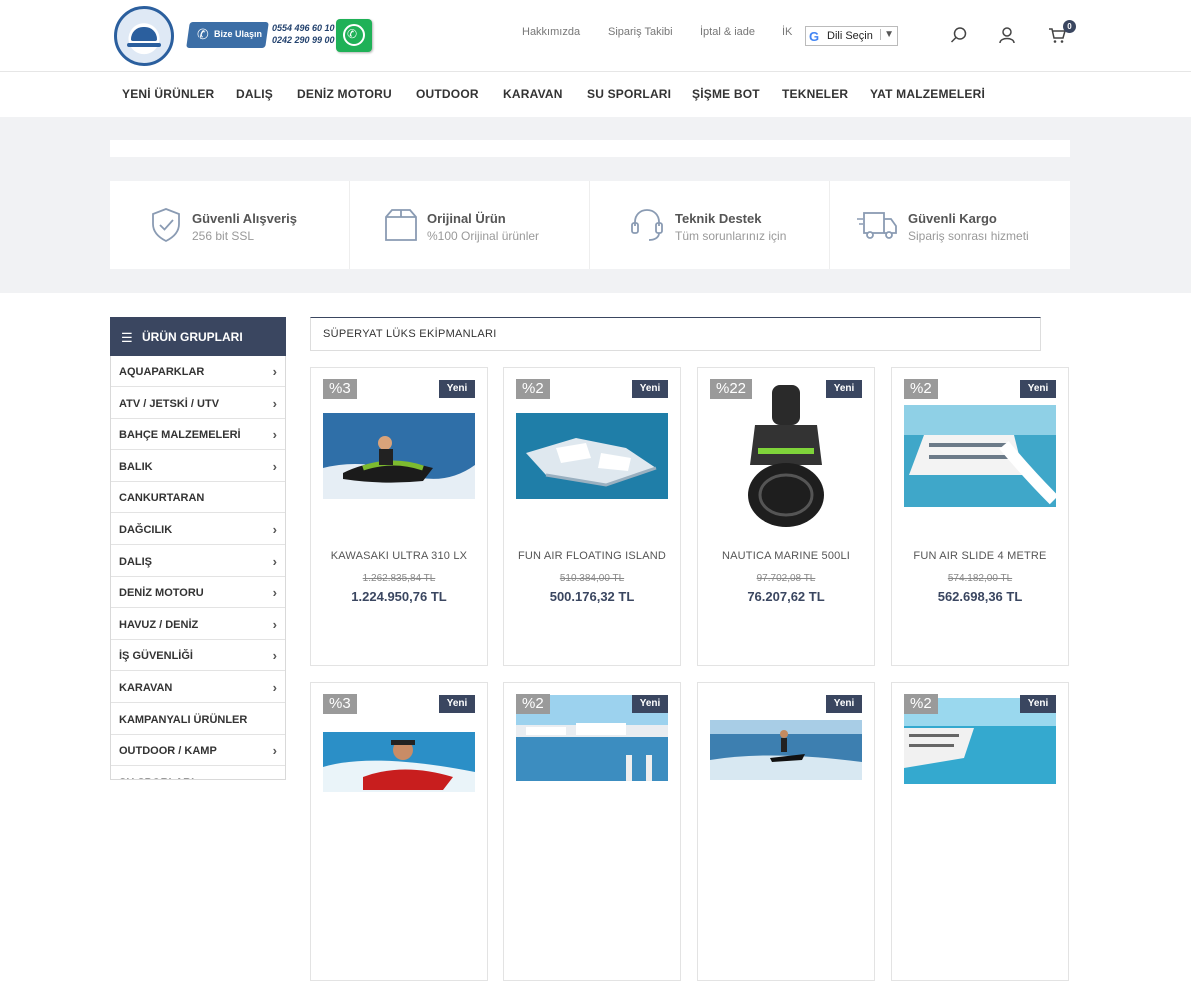 This screenshot has width=1191, height=981. Describe the element at coordinates (786, 556) in the screenshot. I see `product-name: NAUTICA MARINE 500LI` at that location.